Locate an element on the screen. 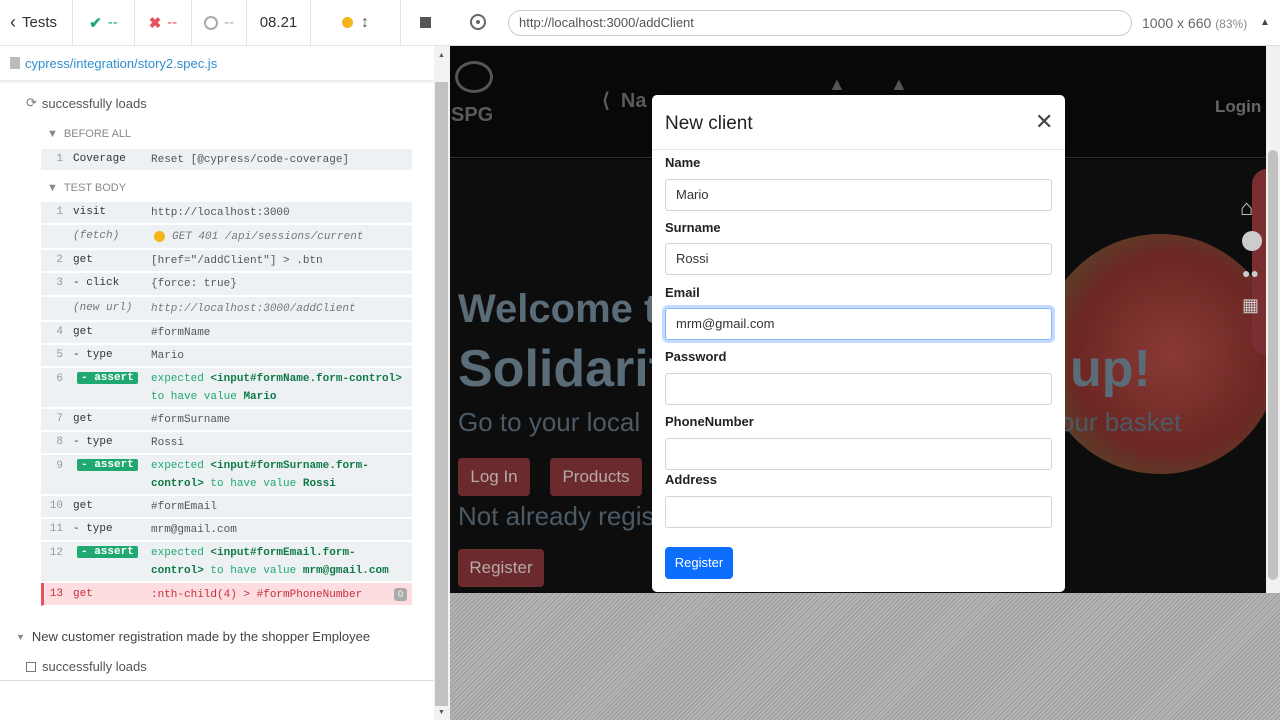 This screenshot has height=720, width=1280. side-menu is located at coordinates (1259, 262).